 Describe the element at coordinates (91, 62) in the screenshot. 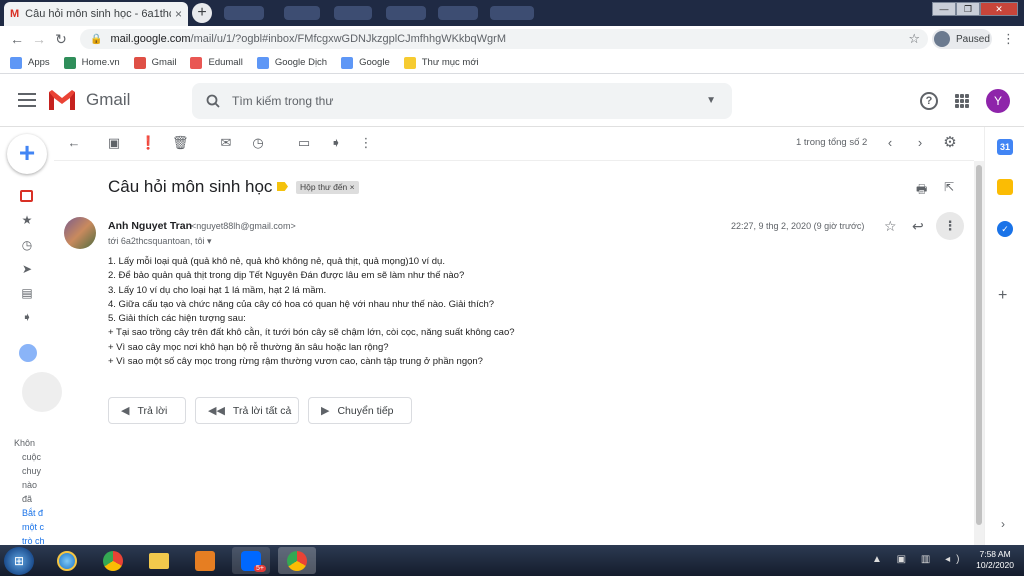

I see `bookmark-item: Home.vn` at that location.